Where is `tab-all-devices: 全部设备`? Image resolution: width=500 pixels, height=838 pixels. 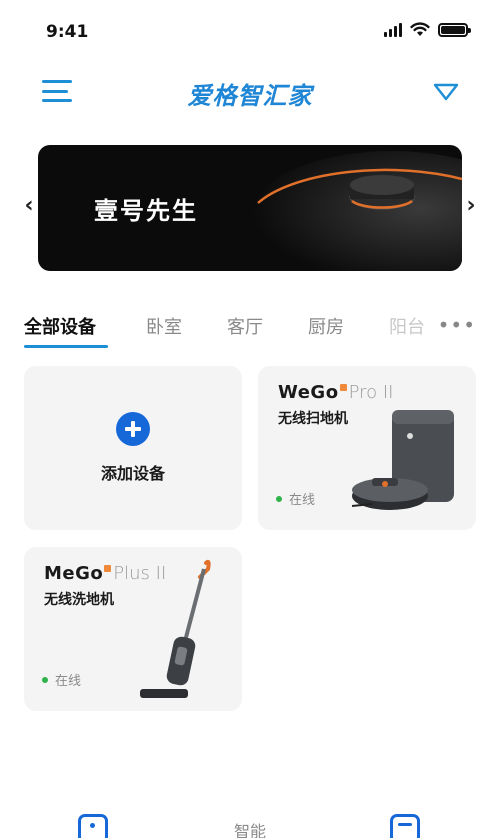 tab-all-devices: 全部设备 is located at coordinates (60, 326).